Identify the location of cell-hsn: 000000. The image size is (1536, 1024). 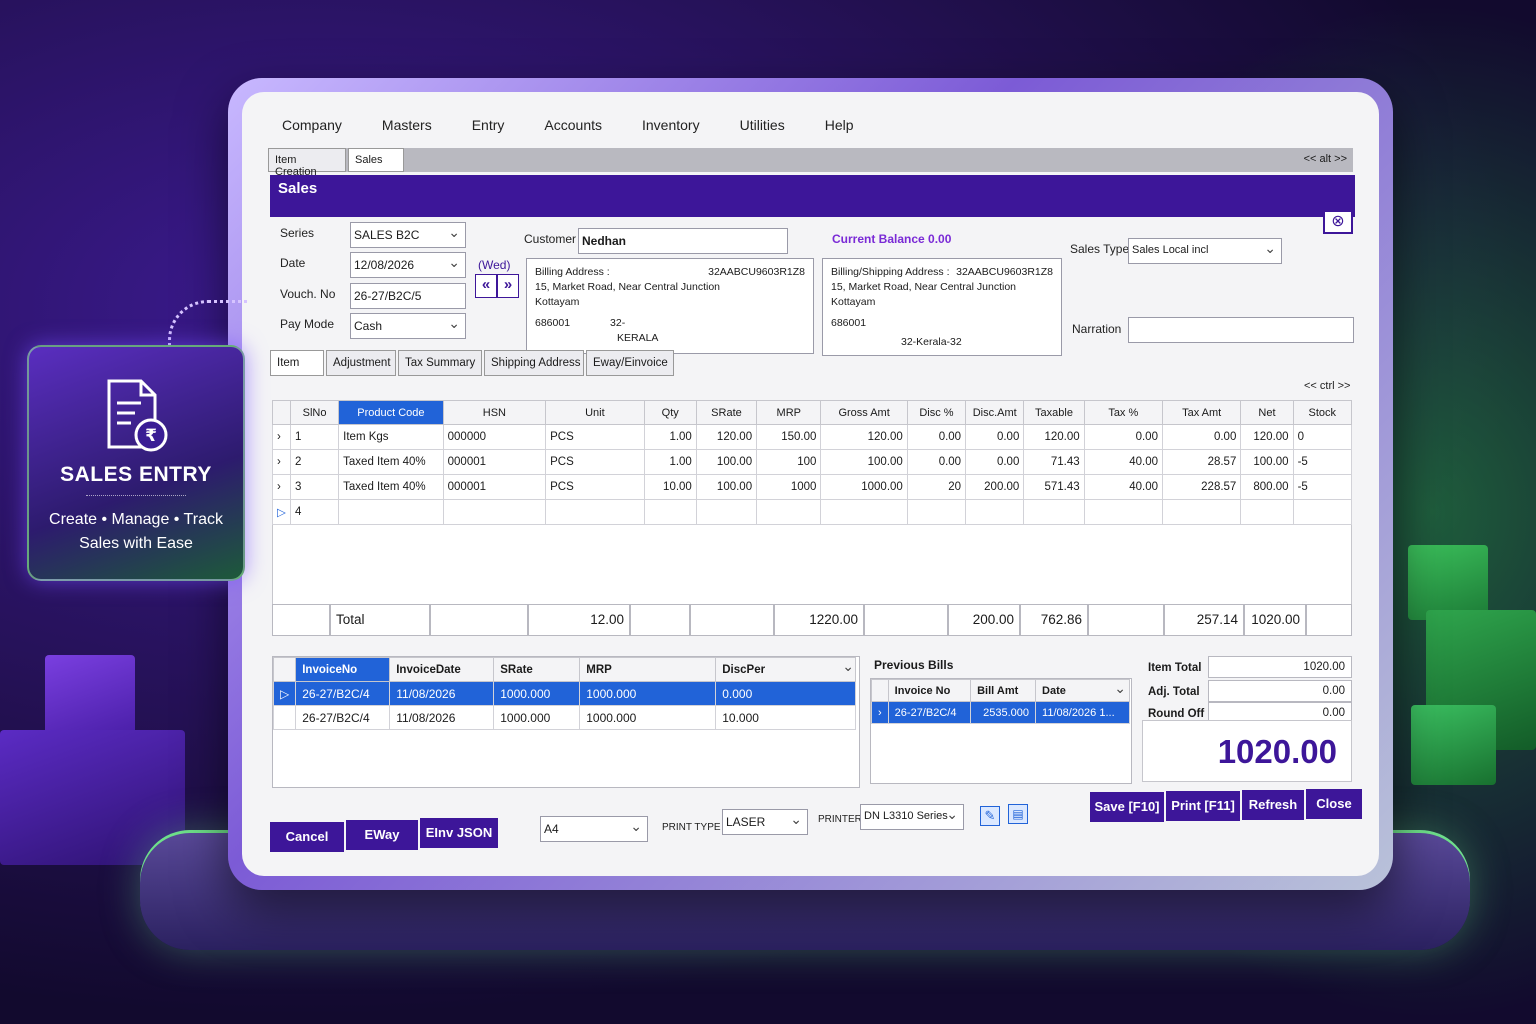
(494, 437).